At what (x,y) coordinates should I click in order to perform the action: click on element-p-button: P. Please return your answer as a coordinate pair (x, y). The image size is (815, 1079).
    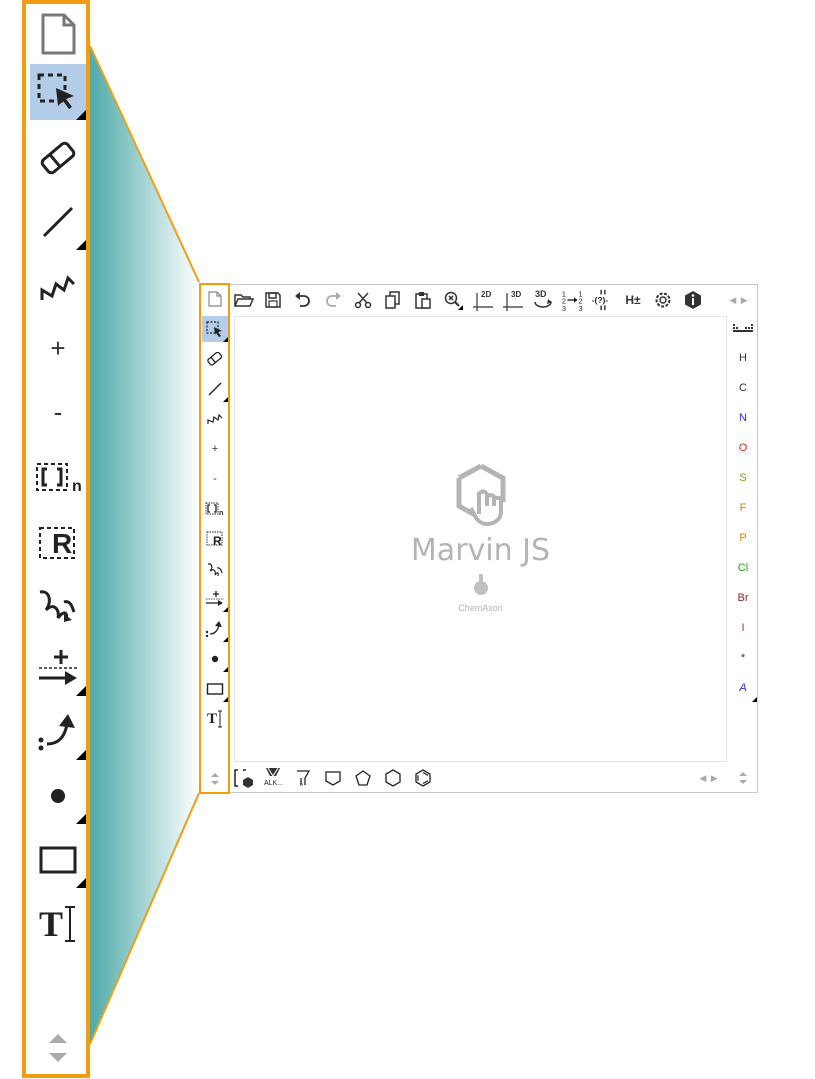
    Looking at the image, I should click on (743, 538).